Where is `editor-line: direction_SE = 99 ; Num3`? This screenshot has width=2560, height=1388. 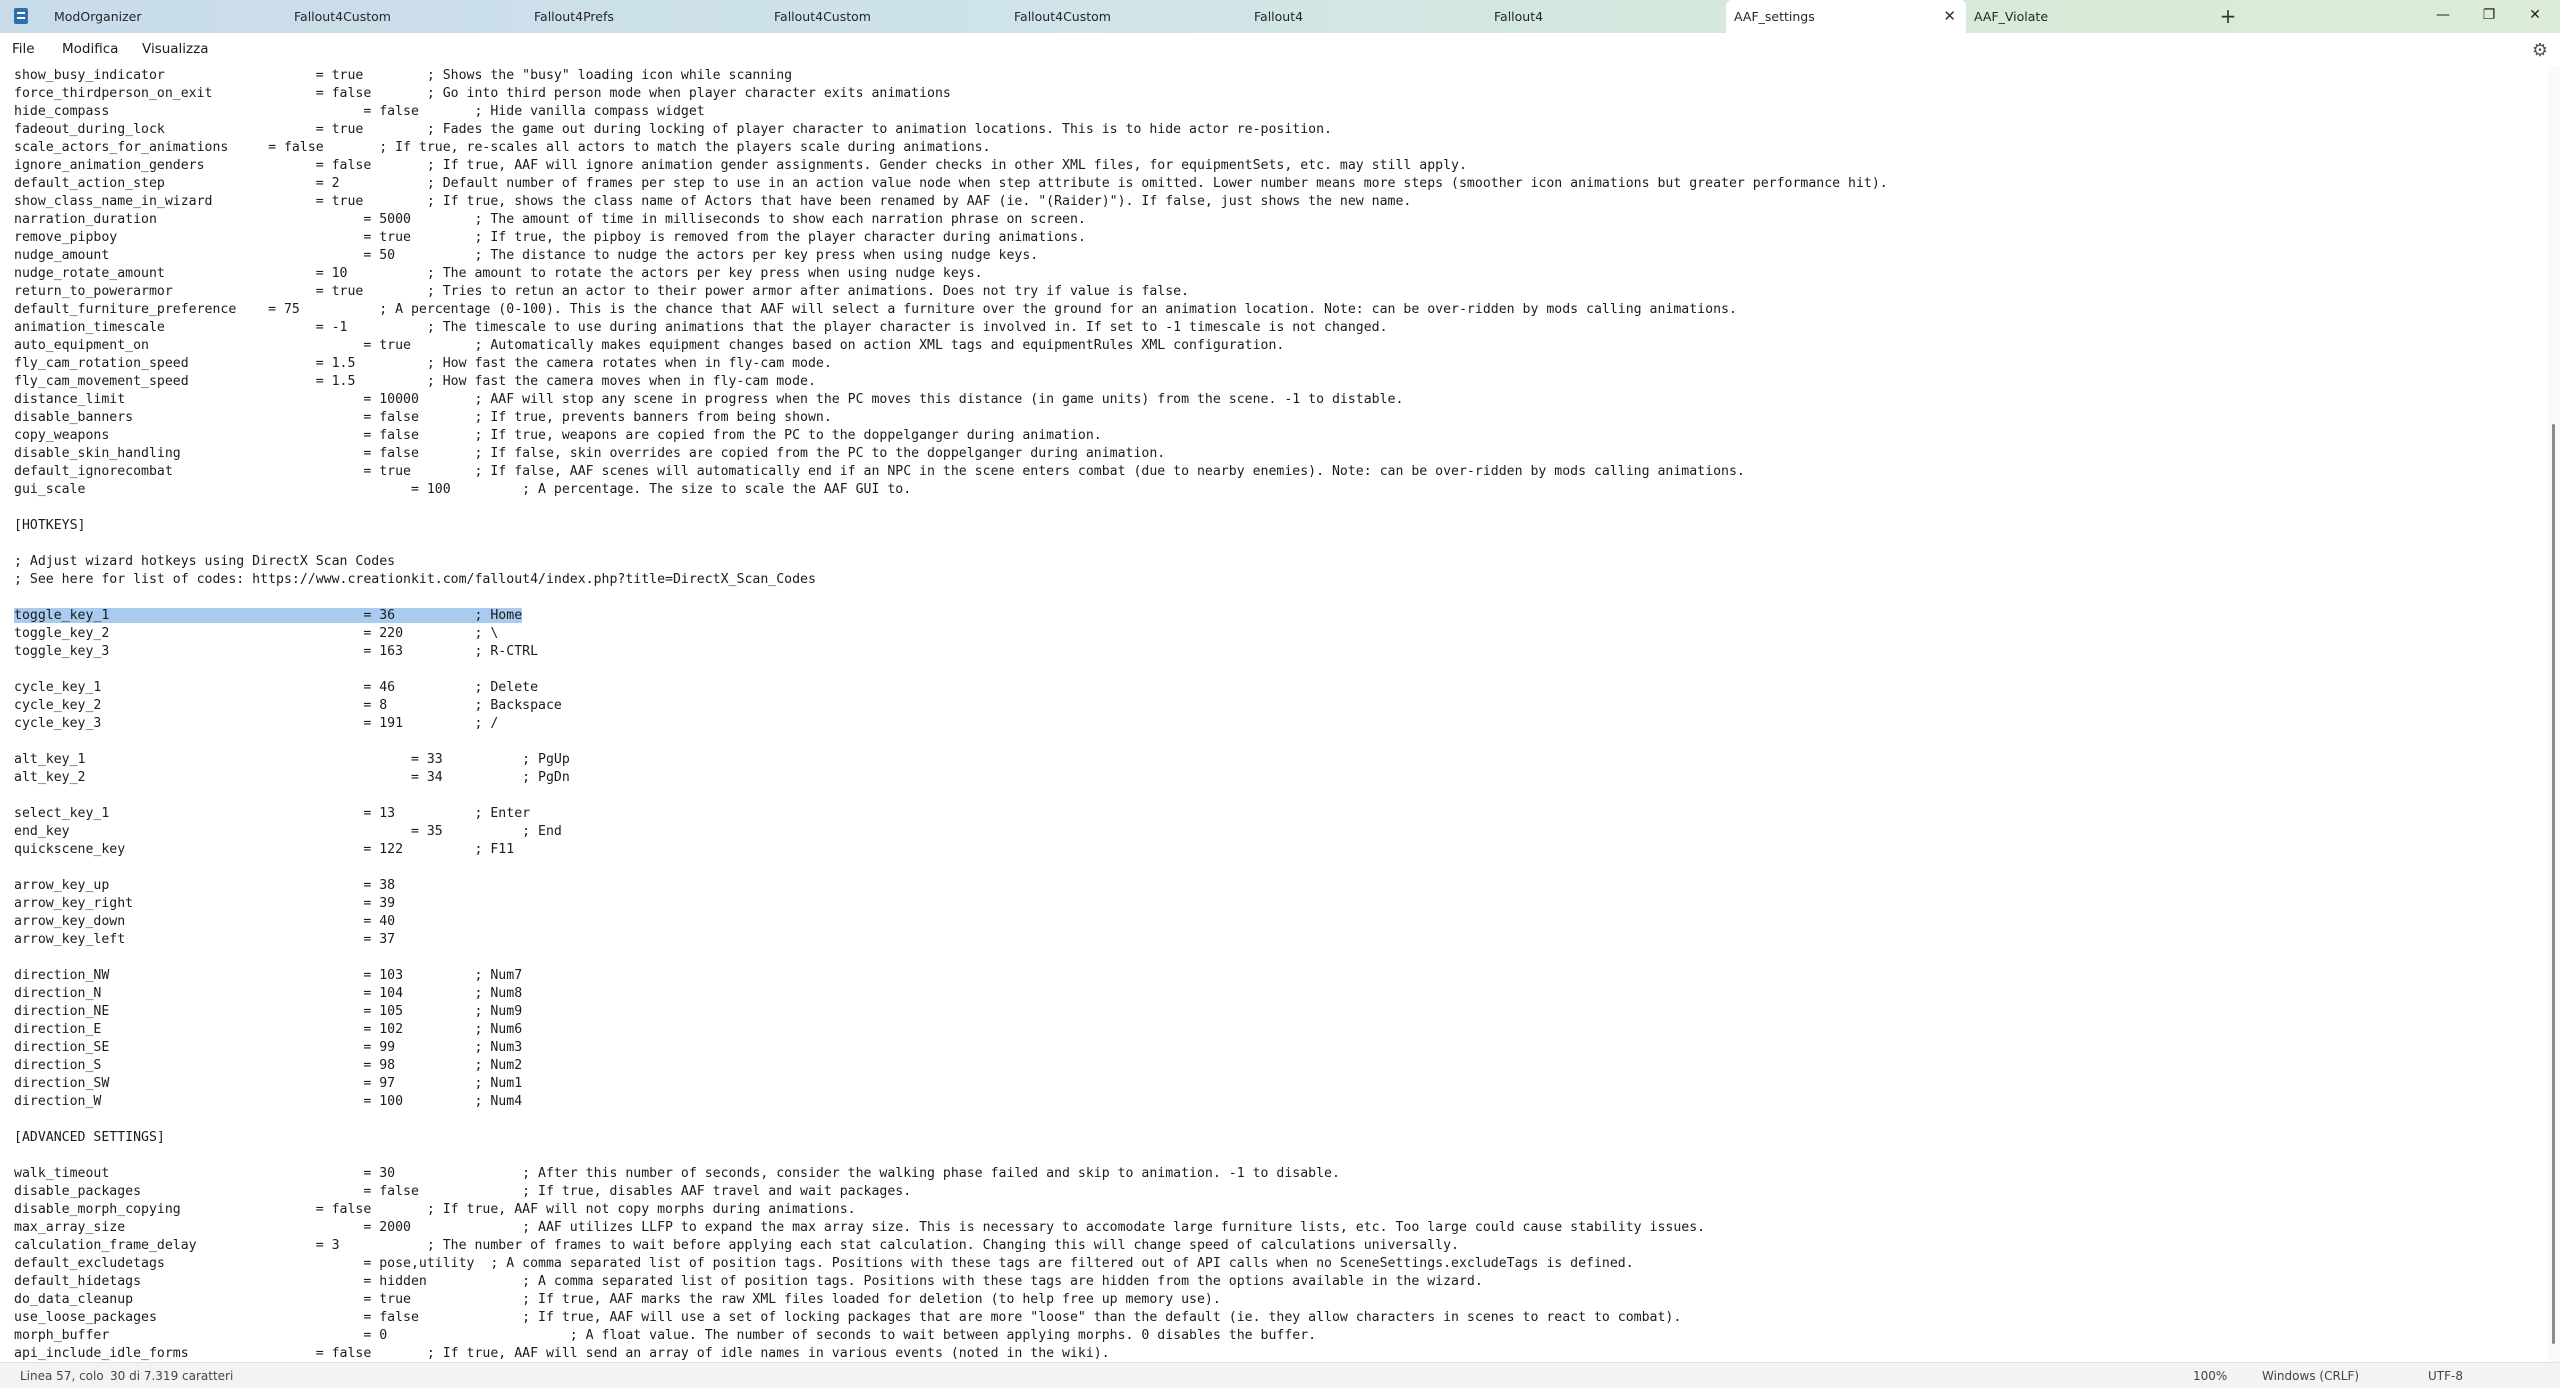 editor-line: direction_SE = 99 ; Num3 is located at coordinates (268, 1047).